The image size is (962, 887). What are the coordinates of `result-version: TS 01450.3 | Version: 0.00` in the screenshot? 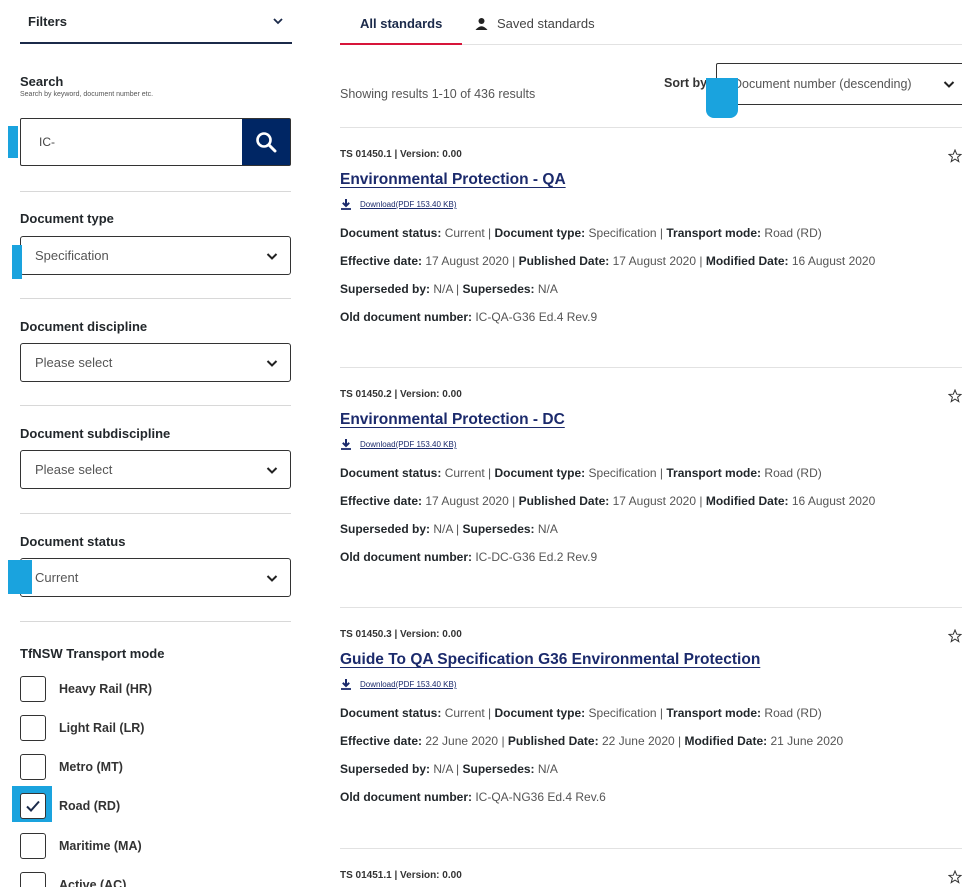 It's located at (401, 634).